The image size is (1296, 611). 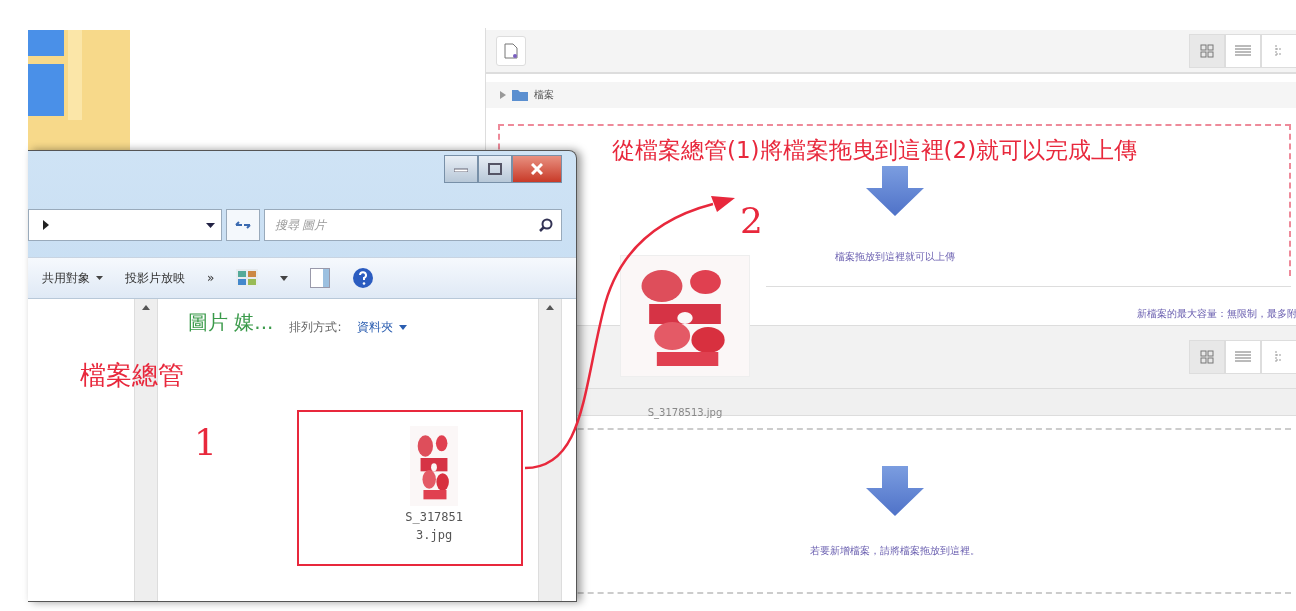 I want to click on more-button: », so click(x=211, y=278).